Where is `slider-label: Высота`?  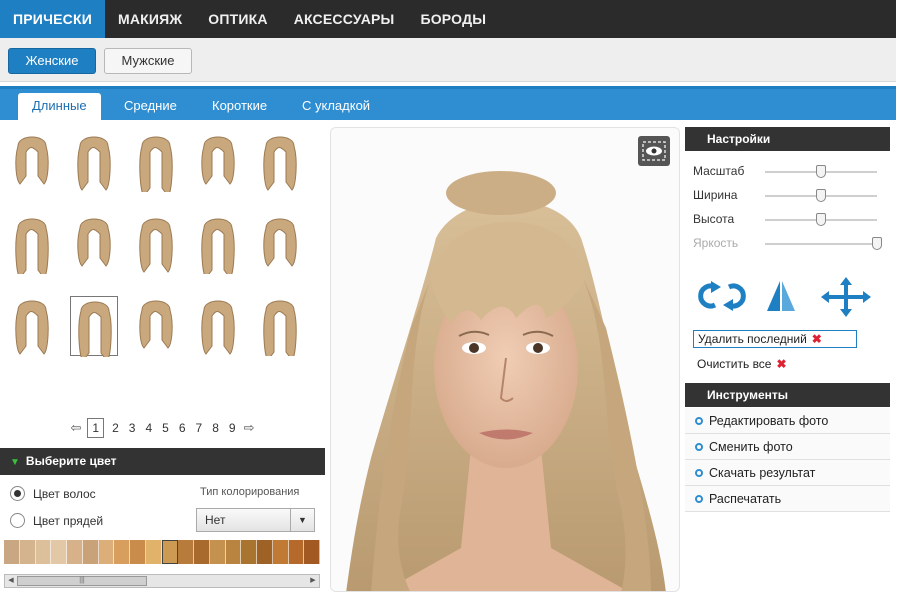 slider-label: Высота is located at coordinates (714, 219).